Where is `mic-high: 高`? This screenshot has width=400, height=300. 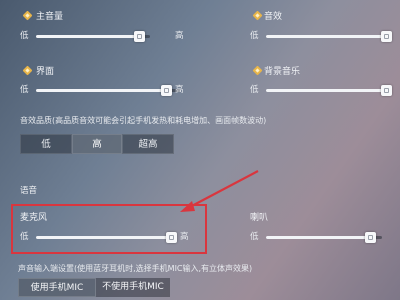
mic-high: 高 is located at coordinates (184, 237).